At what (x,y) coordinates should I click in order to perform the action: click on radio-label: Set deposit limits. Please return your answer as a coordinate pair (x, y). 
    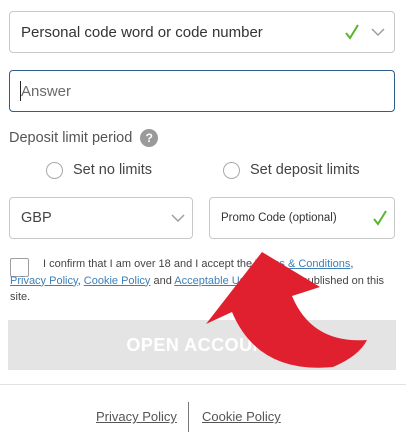
    Looking at the image, I should click on (305, 170).